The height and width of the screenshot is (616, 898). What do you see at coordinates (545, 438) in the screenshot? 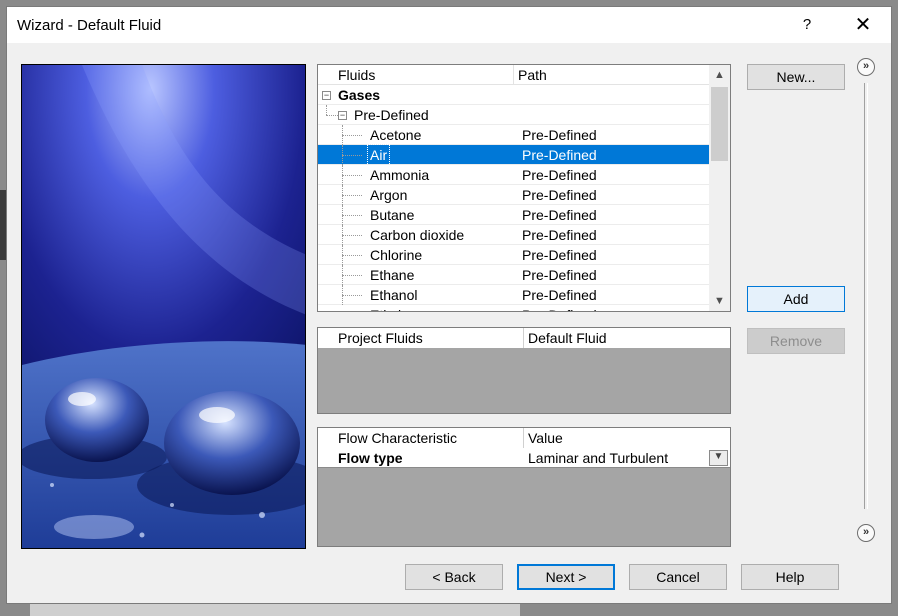
I see `column-header-value: Value` at bounding box center [545, 438].